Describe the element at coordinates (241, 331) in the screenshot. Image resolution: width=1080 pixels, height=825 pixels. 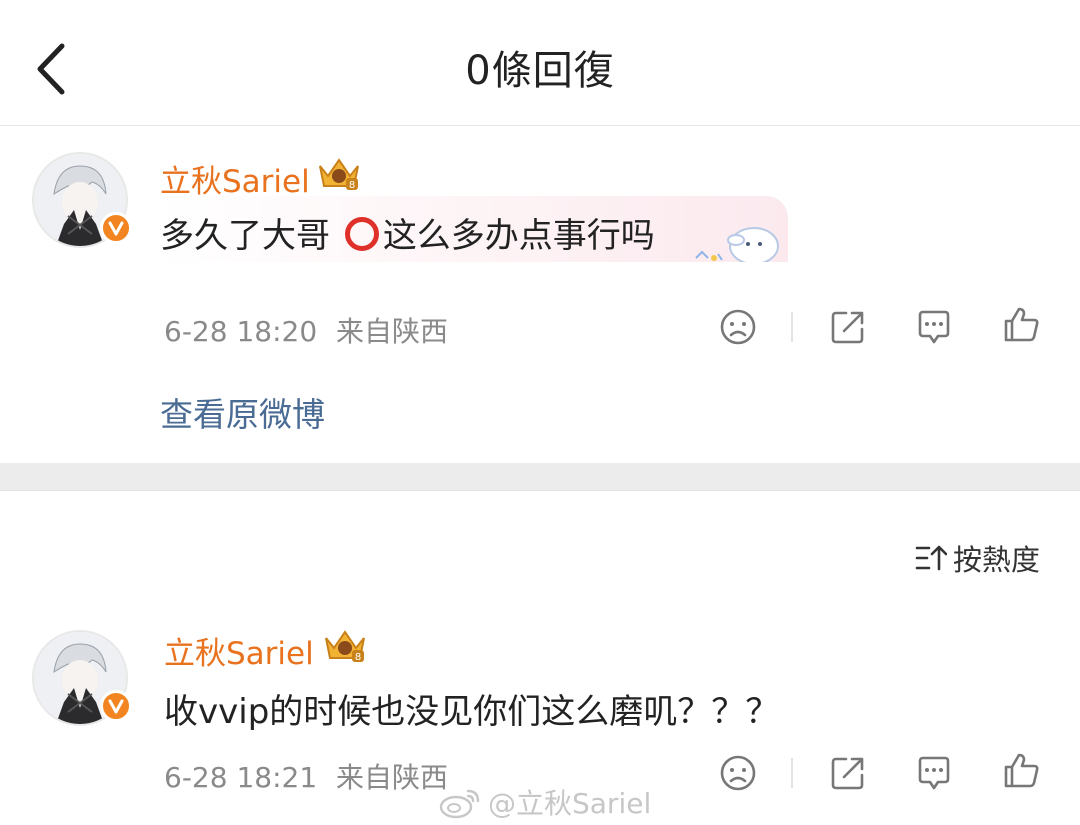
I see `comment-date: 6-28 18:20` at that location.